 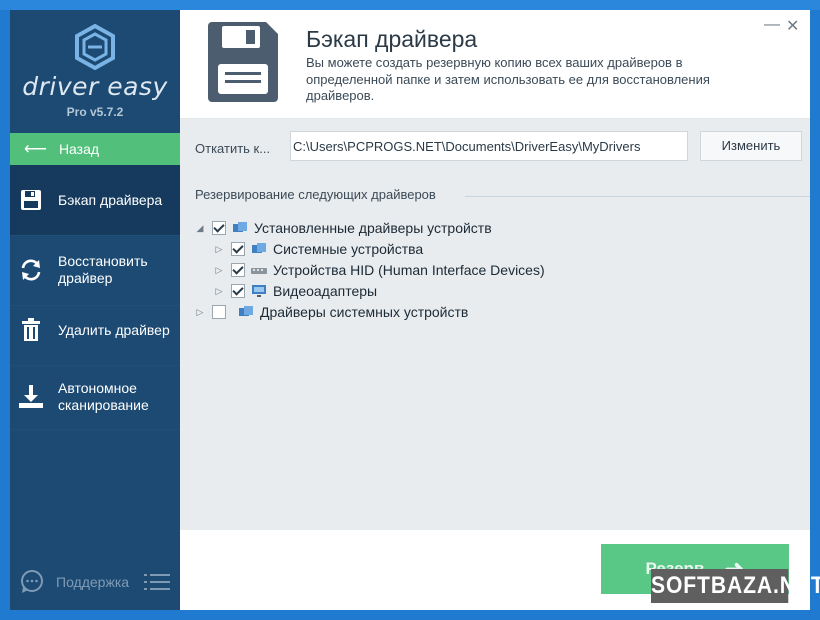 I want to click on tree-node-label: Системные устройства, so click(x=348, y=249).